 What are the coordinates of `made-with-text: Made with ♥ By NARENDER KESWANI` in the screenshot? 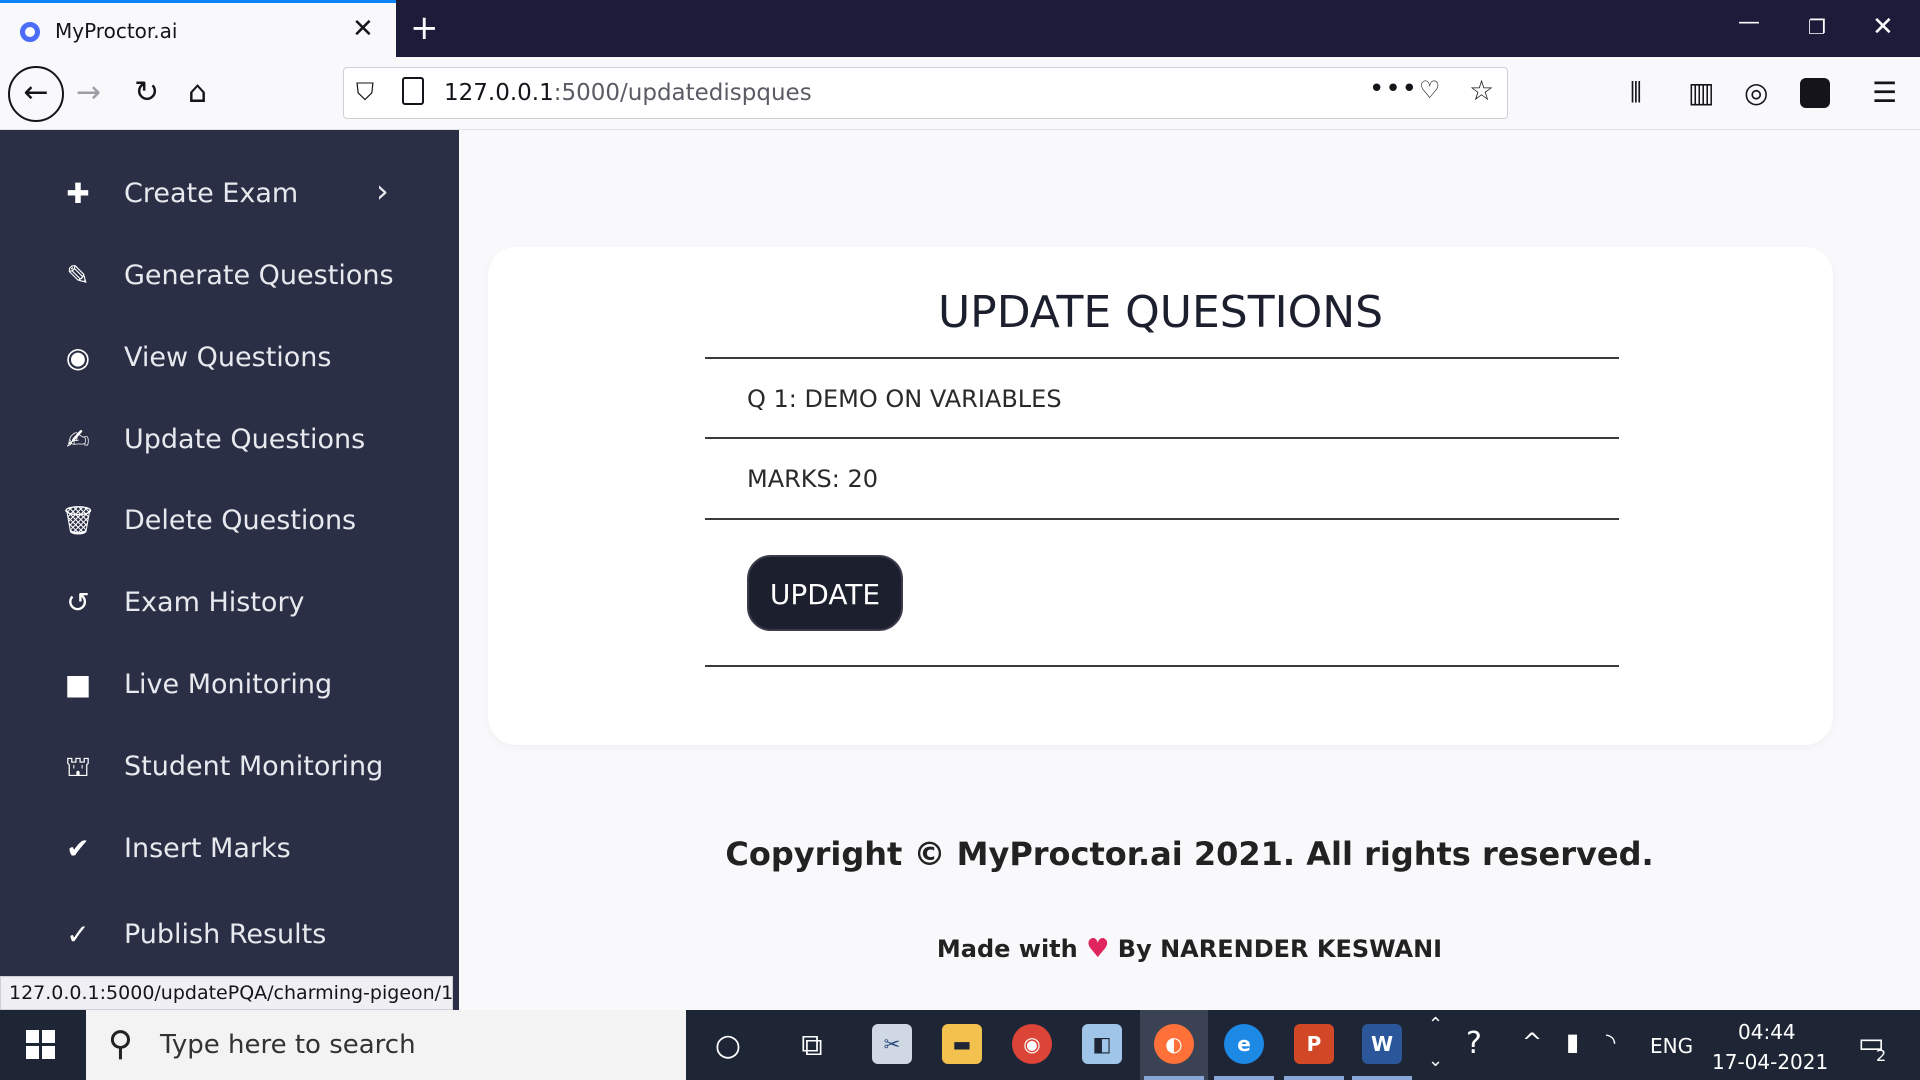 It's located at (1189, 949).